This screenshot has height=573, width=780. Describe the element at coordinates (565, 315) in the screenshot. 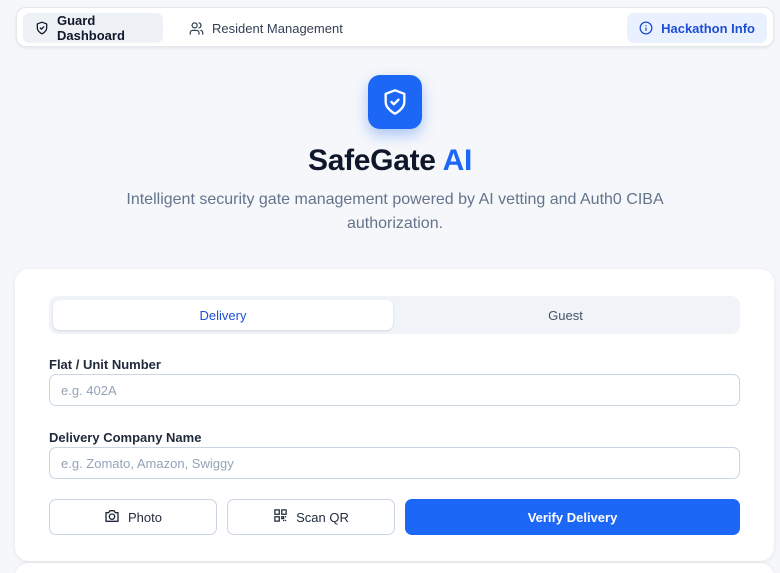

I see `tab-guest: Guest` at that location.